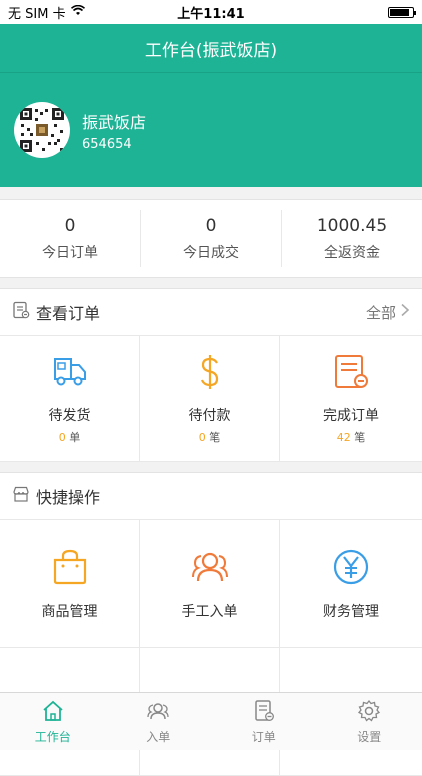 The image size is (422, 776). Describe the element at coordinates (21, 496) in the screenshot. I see `shop-icon` at that location.